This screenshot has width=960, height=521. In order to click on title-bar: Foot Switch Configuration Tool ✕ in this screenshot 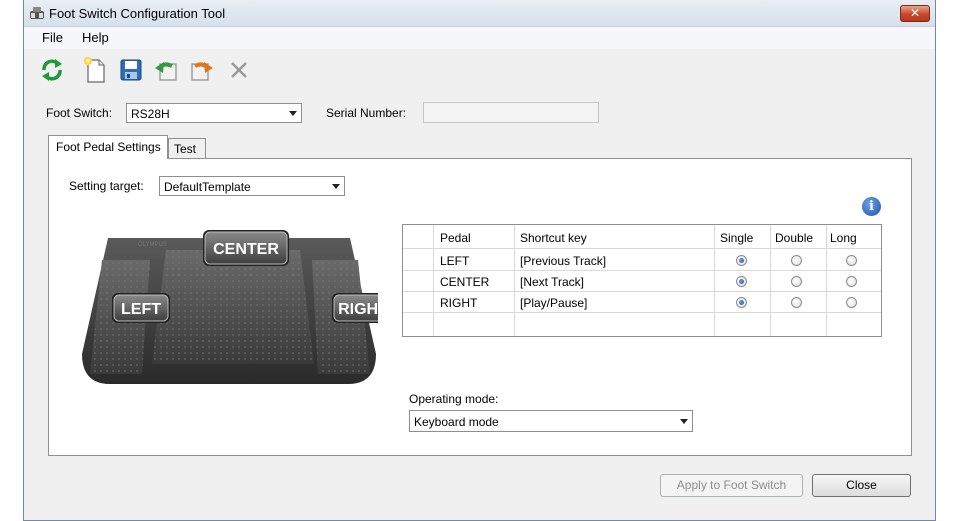, I will do `click(479, 13)`.